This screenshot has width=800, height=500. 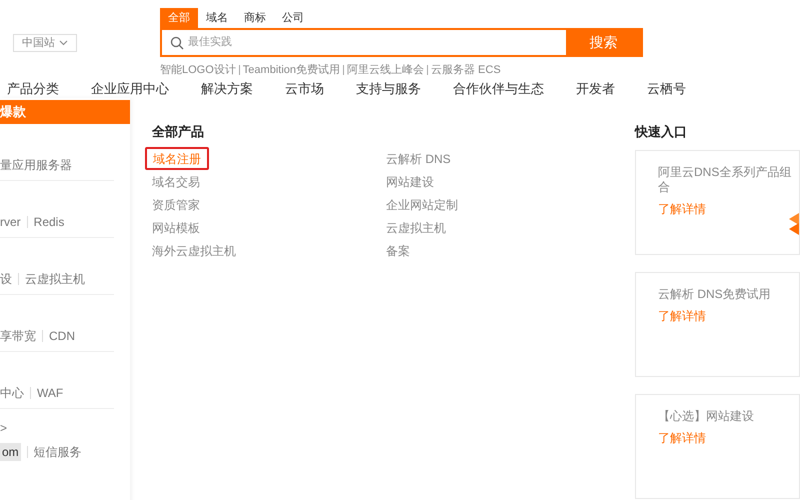 I want to click on product-link: 网站建设, so click(x=503, y=181).